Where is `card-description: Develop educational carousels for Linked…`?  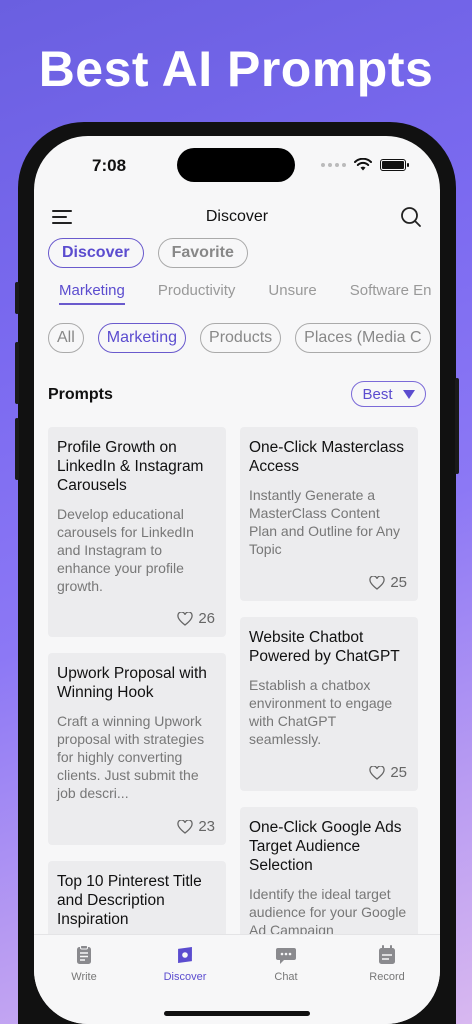
card-description: Develop educational carousels for Linked… is located at coordinates (125, 550).